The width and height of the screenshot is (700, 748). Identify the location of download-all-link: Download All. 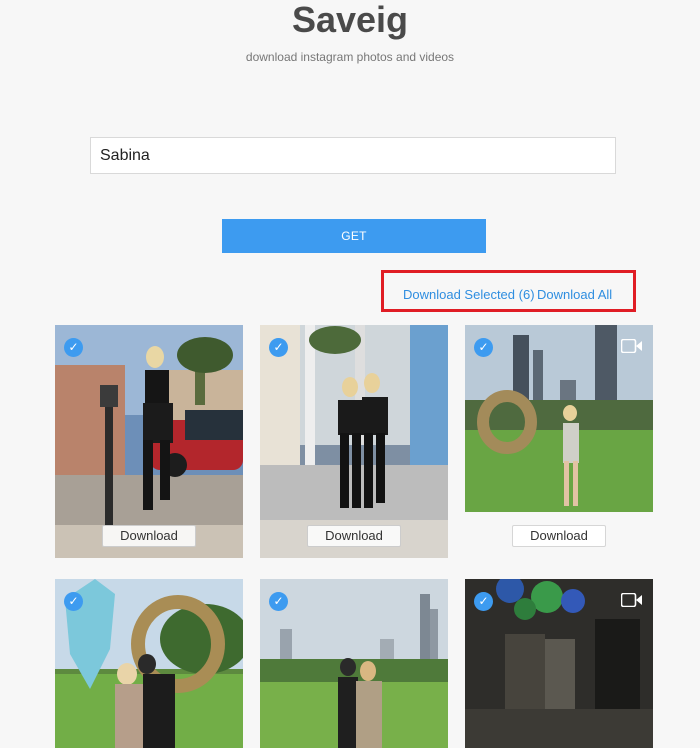
(574, 294).